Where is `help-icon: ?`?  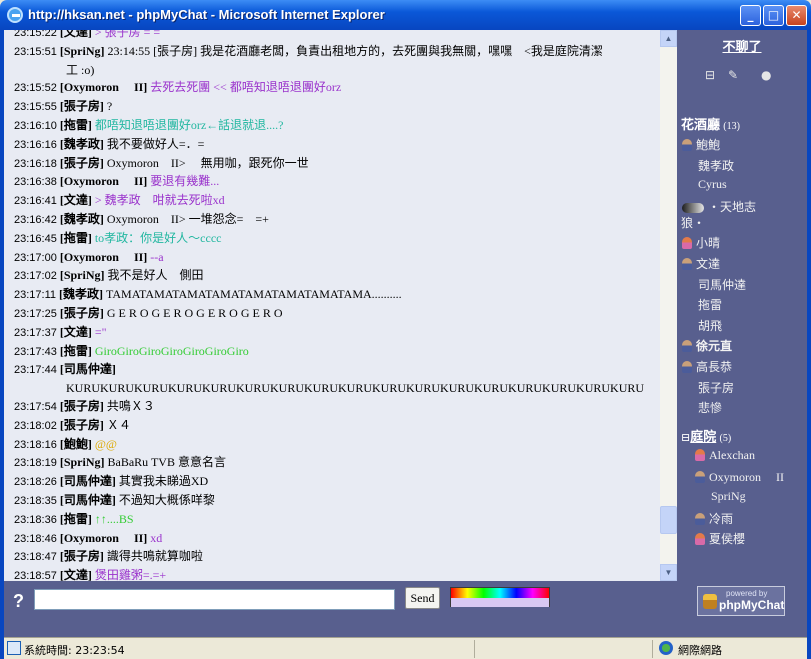
help-icon: ? is located at coordinates (18, 601).